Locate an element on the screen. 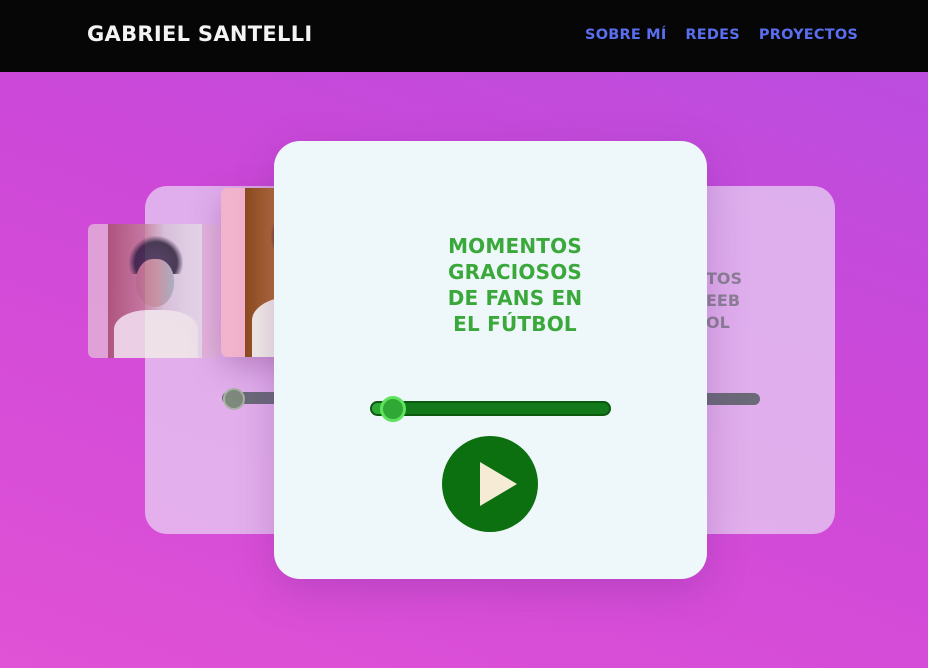 The image size is (928, 668). next-track-title: TOS EEB OL is located at coordinates (724, 300).